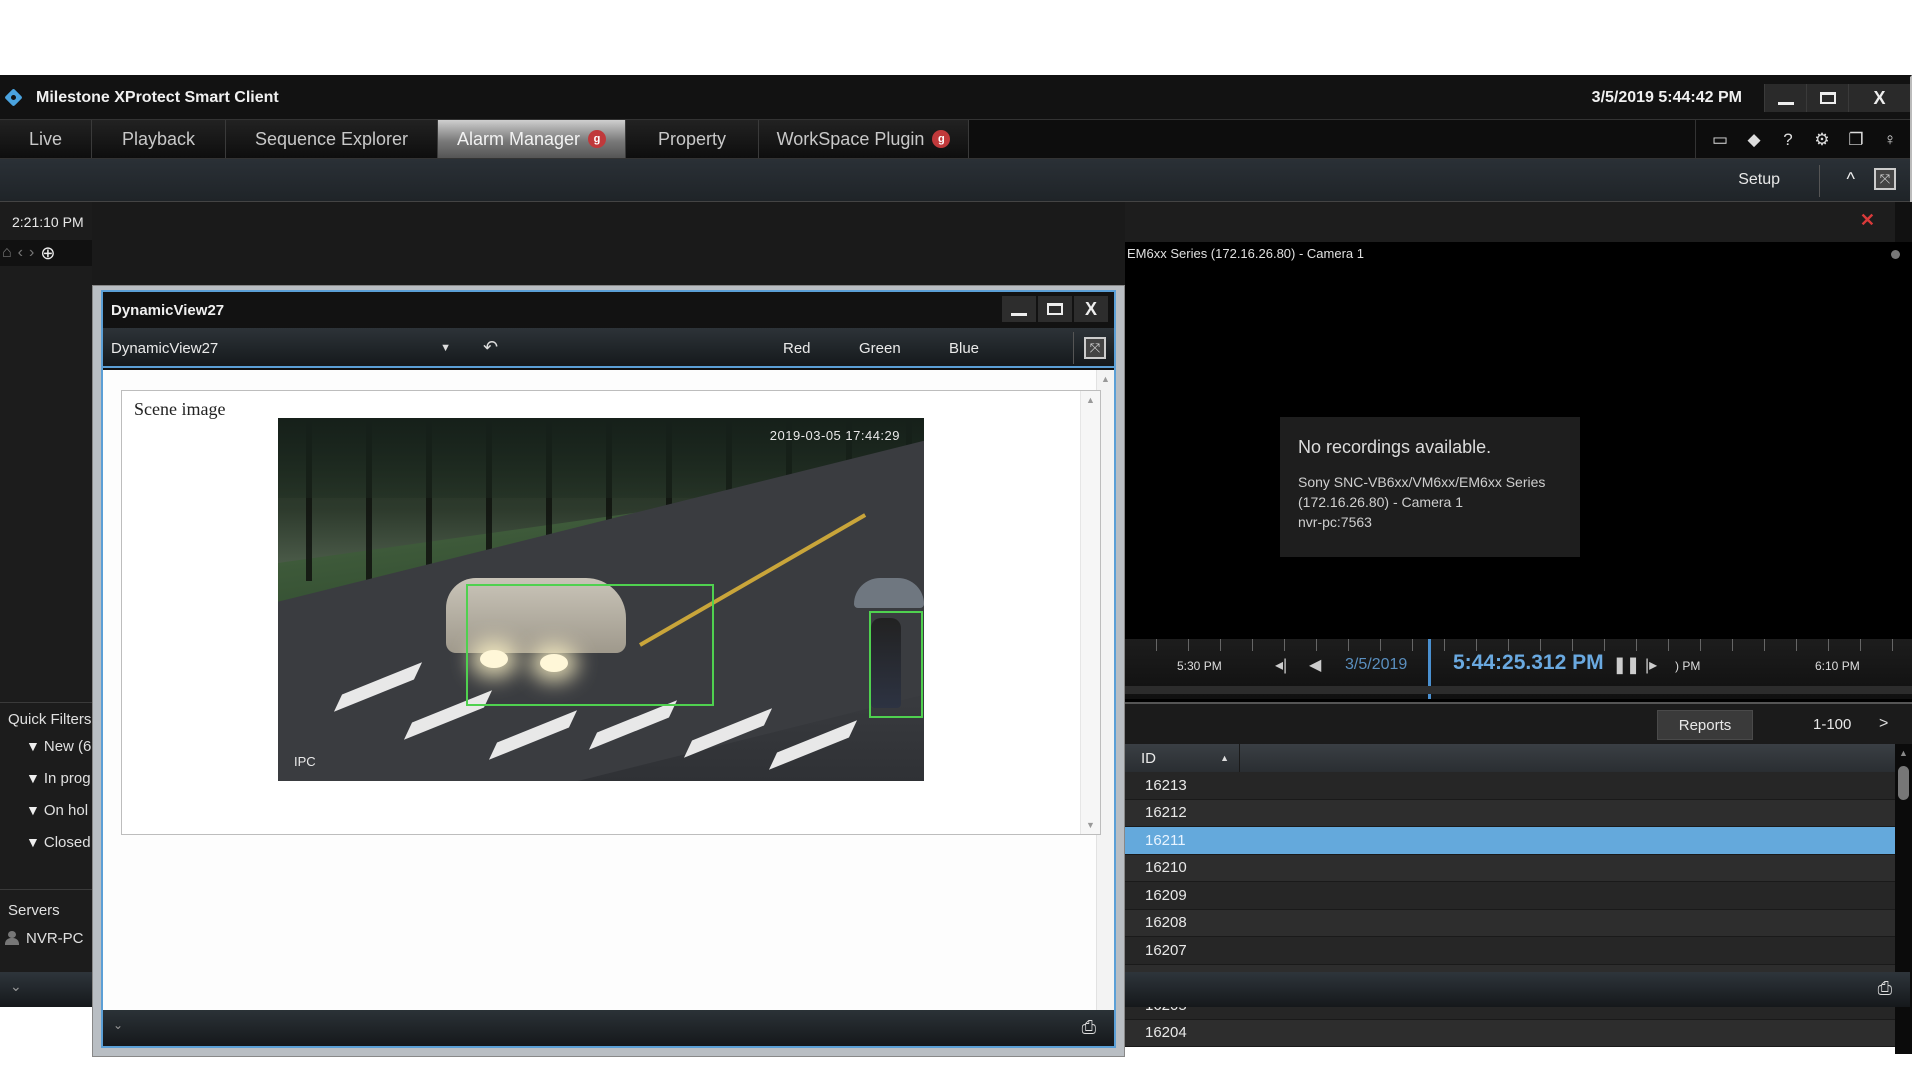  I want to click on help-icon: ?, so click(1788, 140).